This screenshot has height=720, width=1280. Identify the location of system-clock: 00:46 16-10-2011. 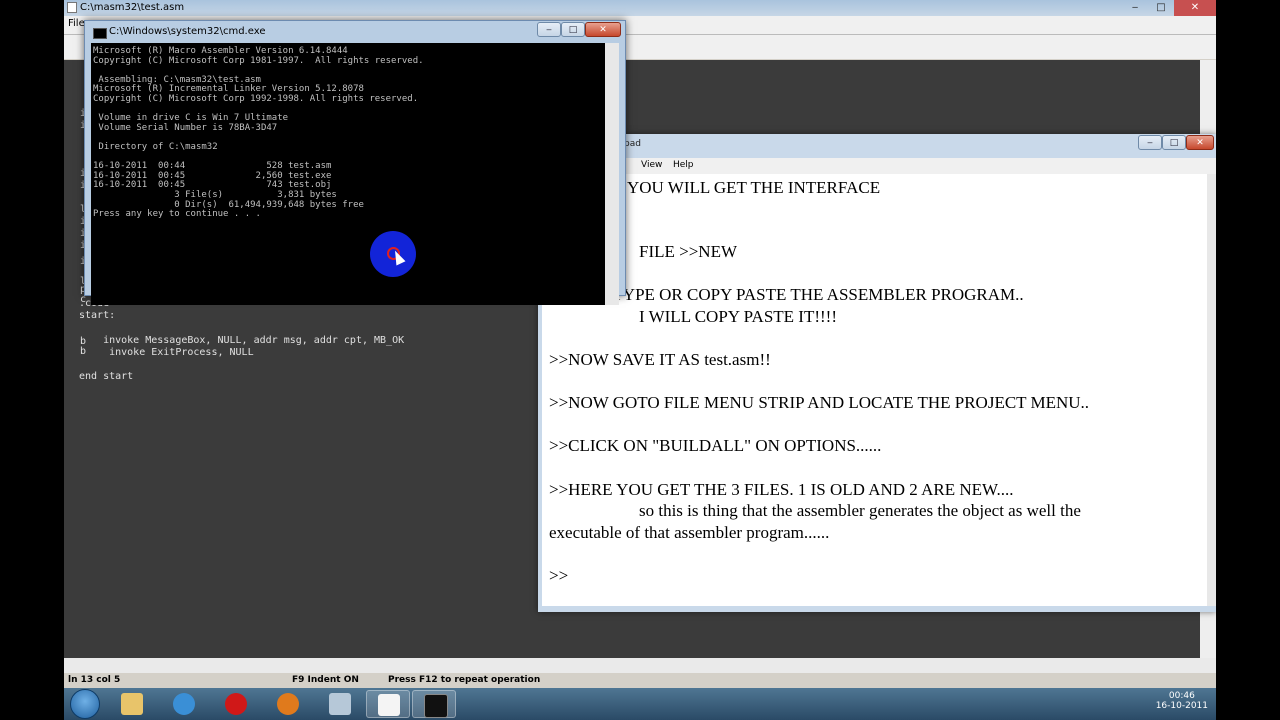
(1182, 701).